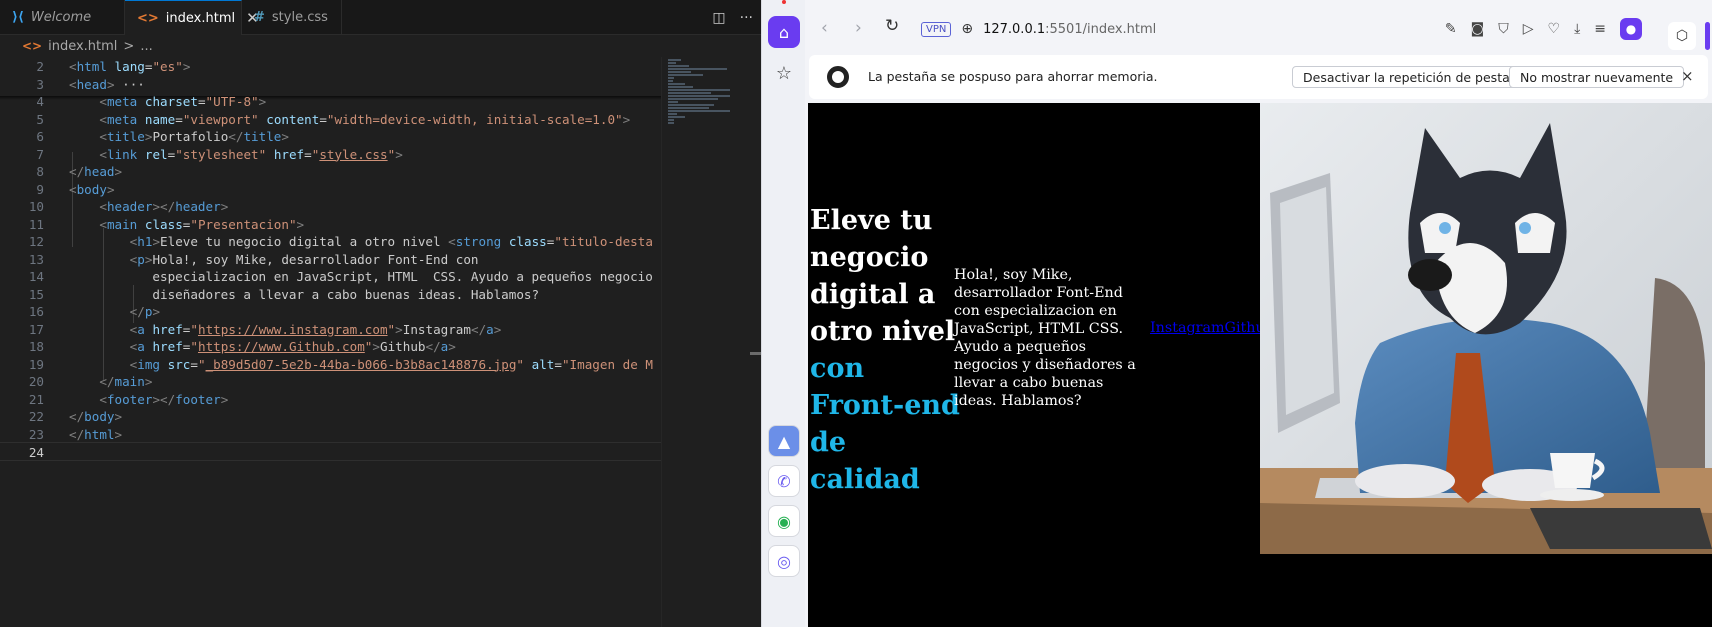 This screenshot has height=627, width=1712. What do you see at coordinates (824, 28) in the screenshot?
I see `back-icon: ‹` at bounding box center [824, 28].